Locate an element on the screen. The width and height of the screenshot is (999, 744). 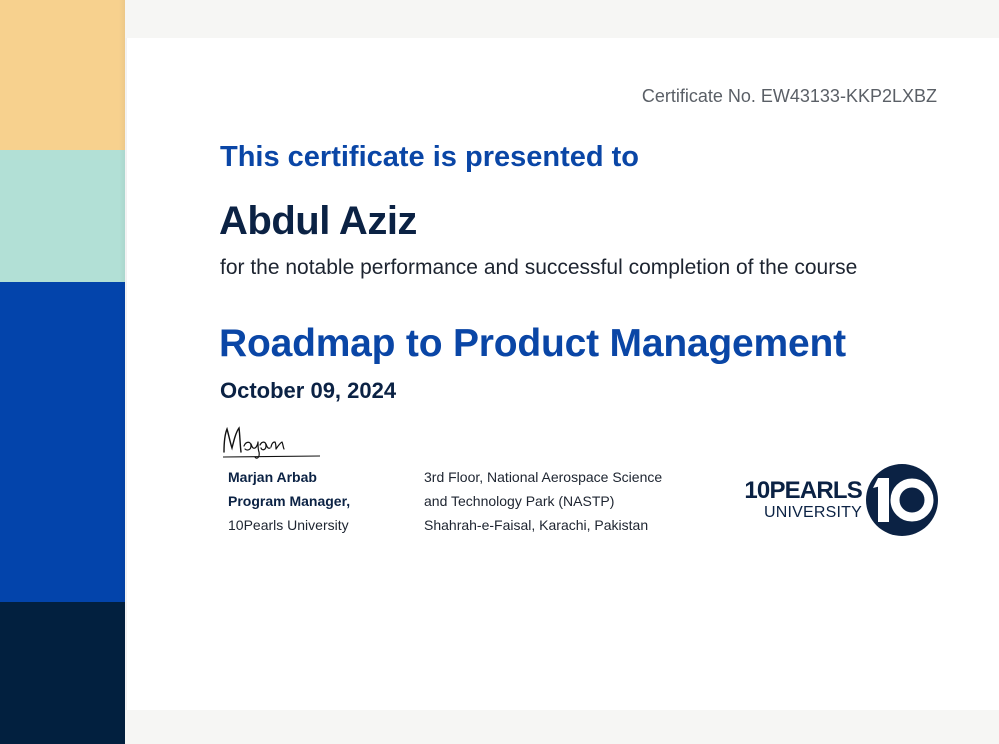
signer-name: Marjan Arbab is located at coordinates (272, 477).